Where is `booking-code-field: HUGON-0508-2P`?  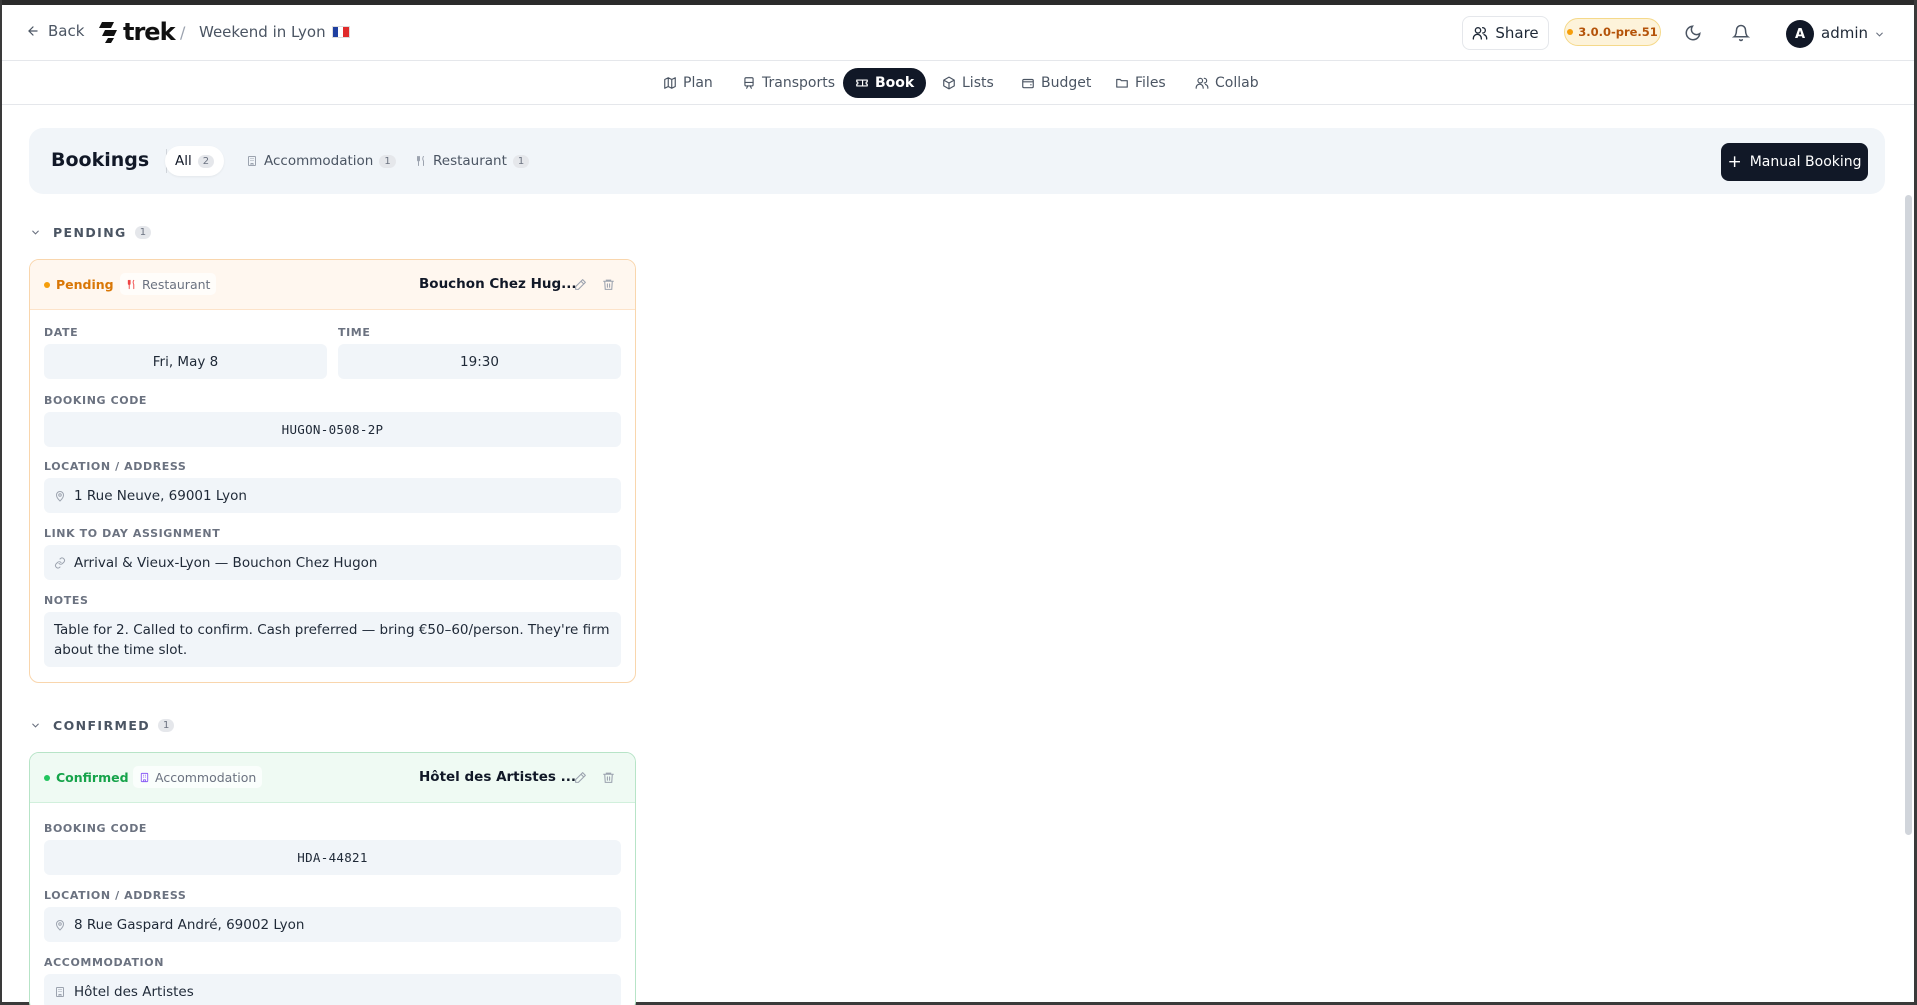 booking-code-field: HUGON-0508-2P is located at coordinates (332, 429).